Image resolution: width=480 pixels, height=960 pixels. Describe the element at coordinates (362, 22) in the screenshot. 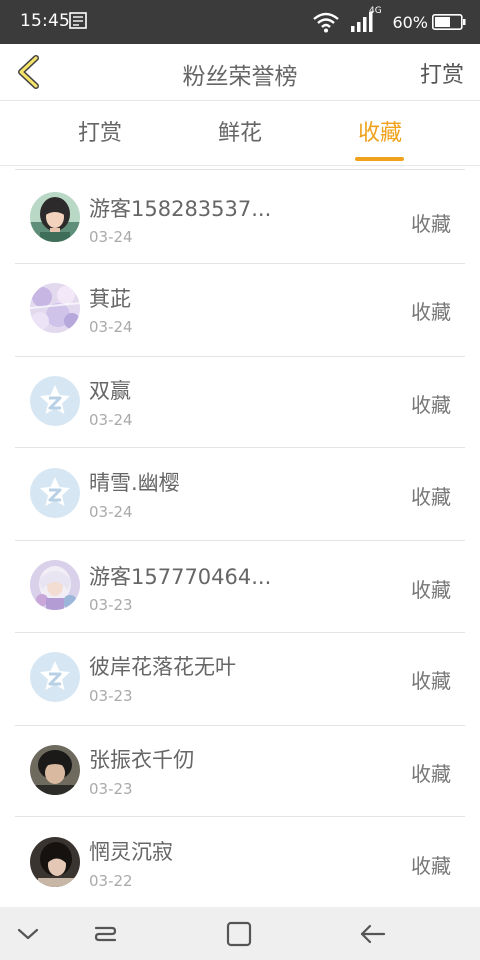

I see `signal-icon` at that location.